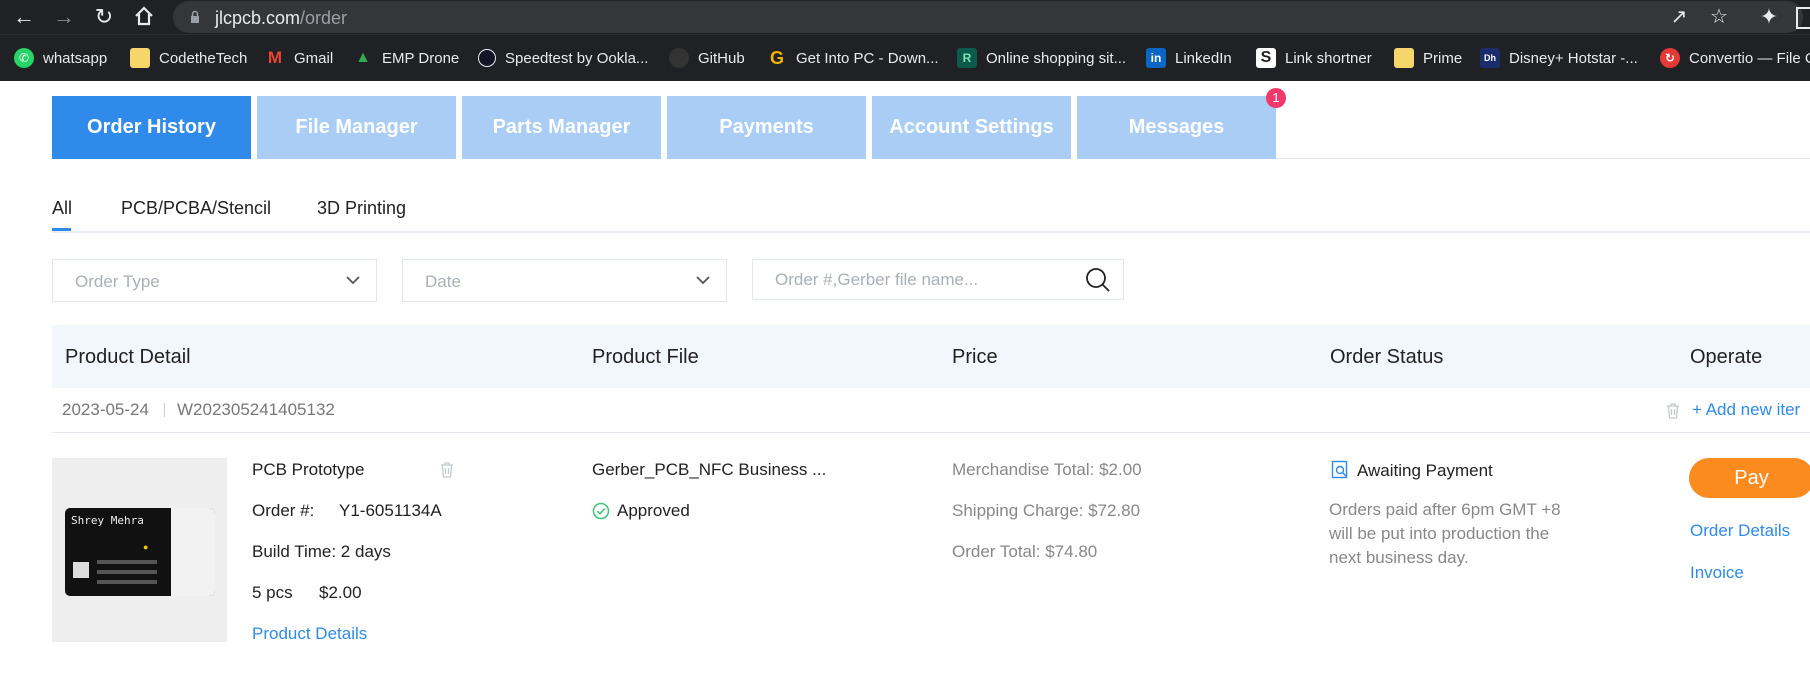 The height and width of the screenshot is (696, 1810). Describe the element at coordinates (81, 570) in the screenshot. I see `qr-code-icon` at that location.